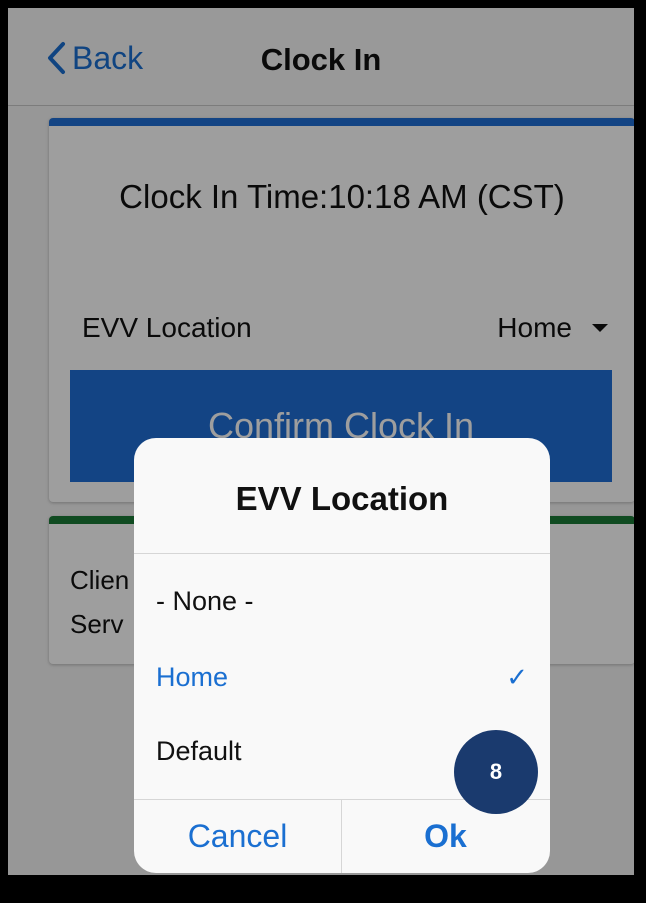  What do you see at coordinates (342, 553) in the screenshot?
I see `divider` at bounding box center [342, 553].